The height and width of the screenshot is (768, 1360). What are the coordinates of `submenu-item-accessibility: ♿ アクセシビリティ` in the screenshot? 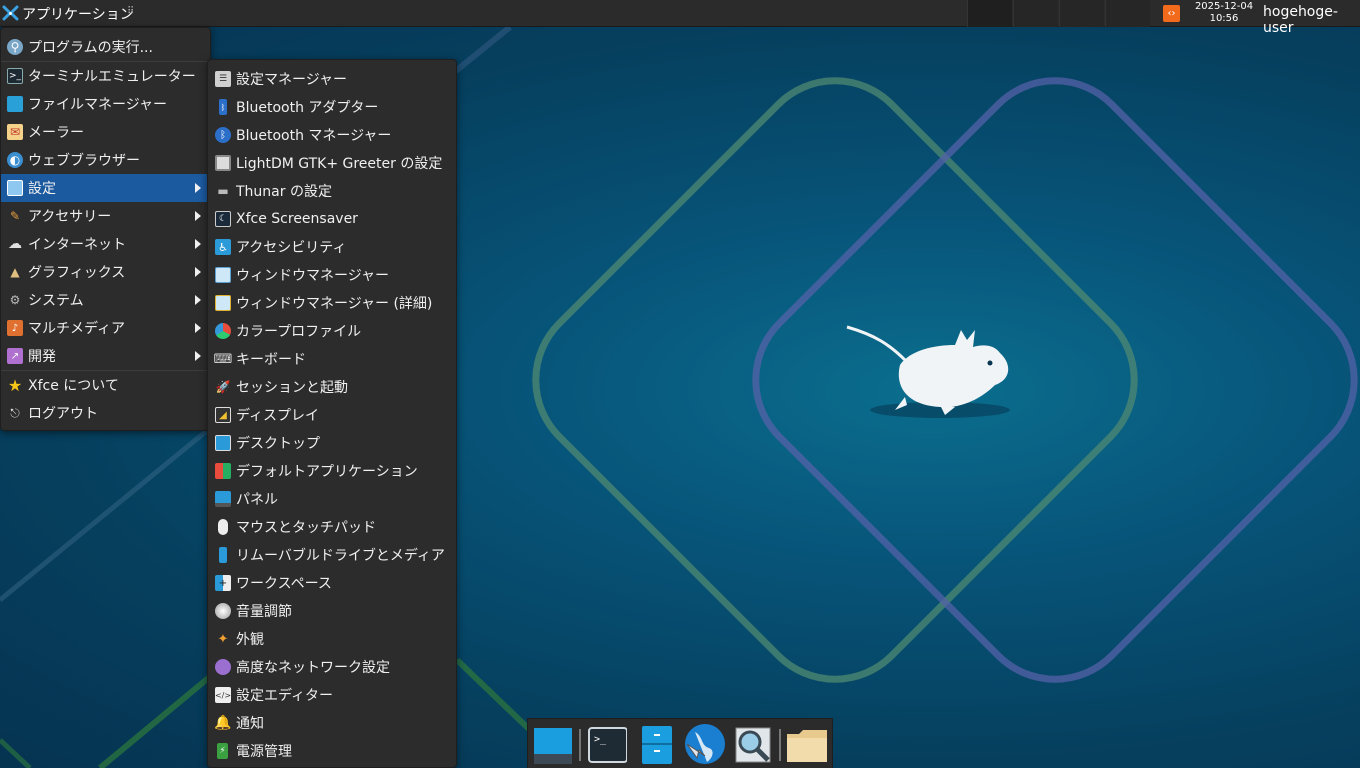 It's located at (332, 247).